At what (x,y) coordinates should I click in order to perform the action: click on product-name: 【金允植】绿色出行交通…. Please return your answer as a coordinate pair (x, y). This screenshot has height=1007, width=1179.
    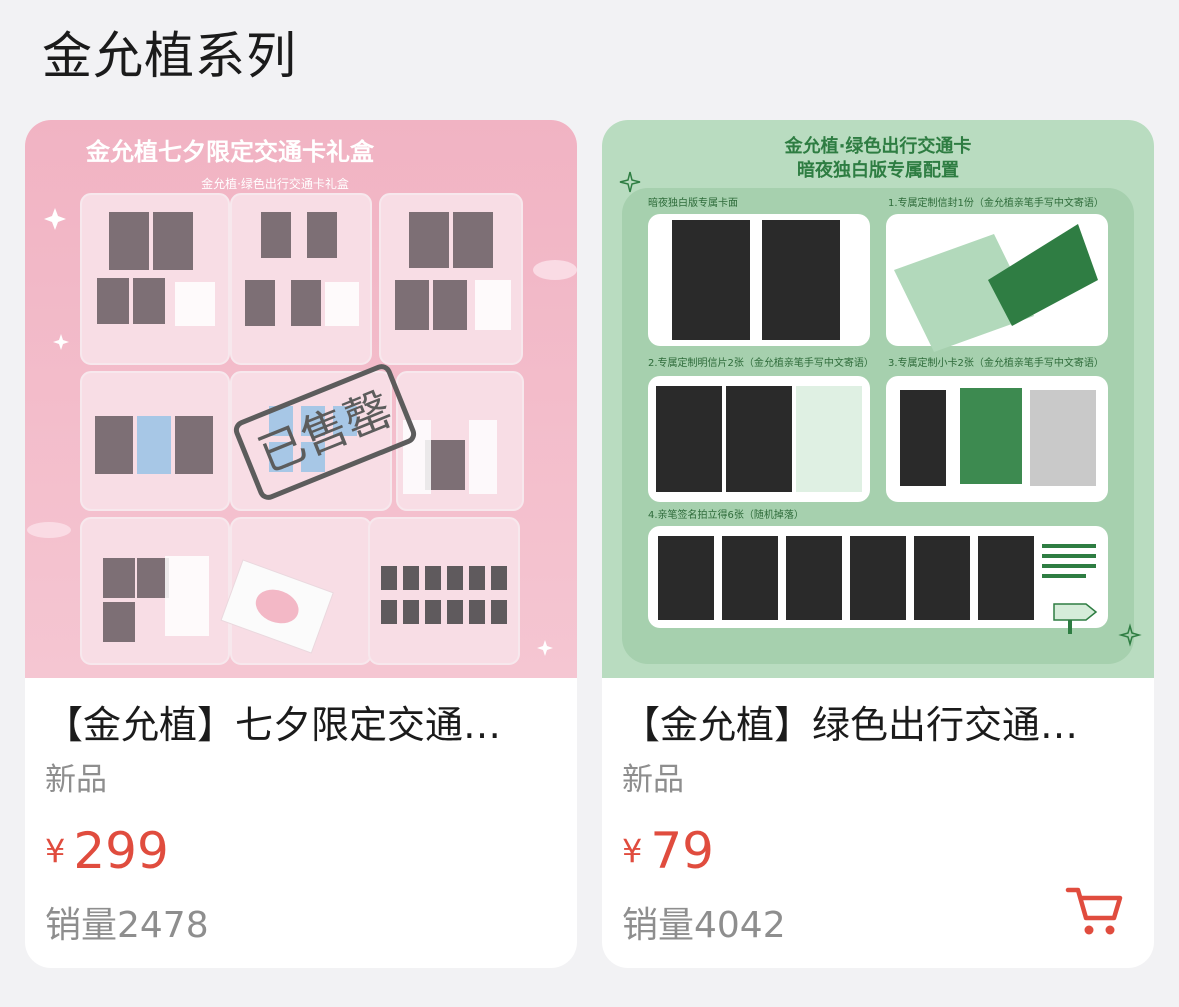
    Looking at the image, I should click on (872, 725).